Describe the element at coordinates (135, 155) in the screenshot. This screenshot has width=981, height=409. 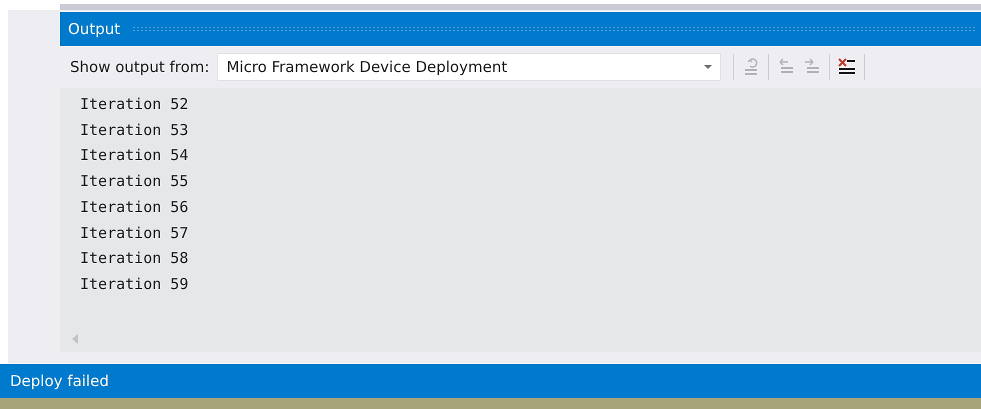
I see `output-line: Iteration 54` at that location.